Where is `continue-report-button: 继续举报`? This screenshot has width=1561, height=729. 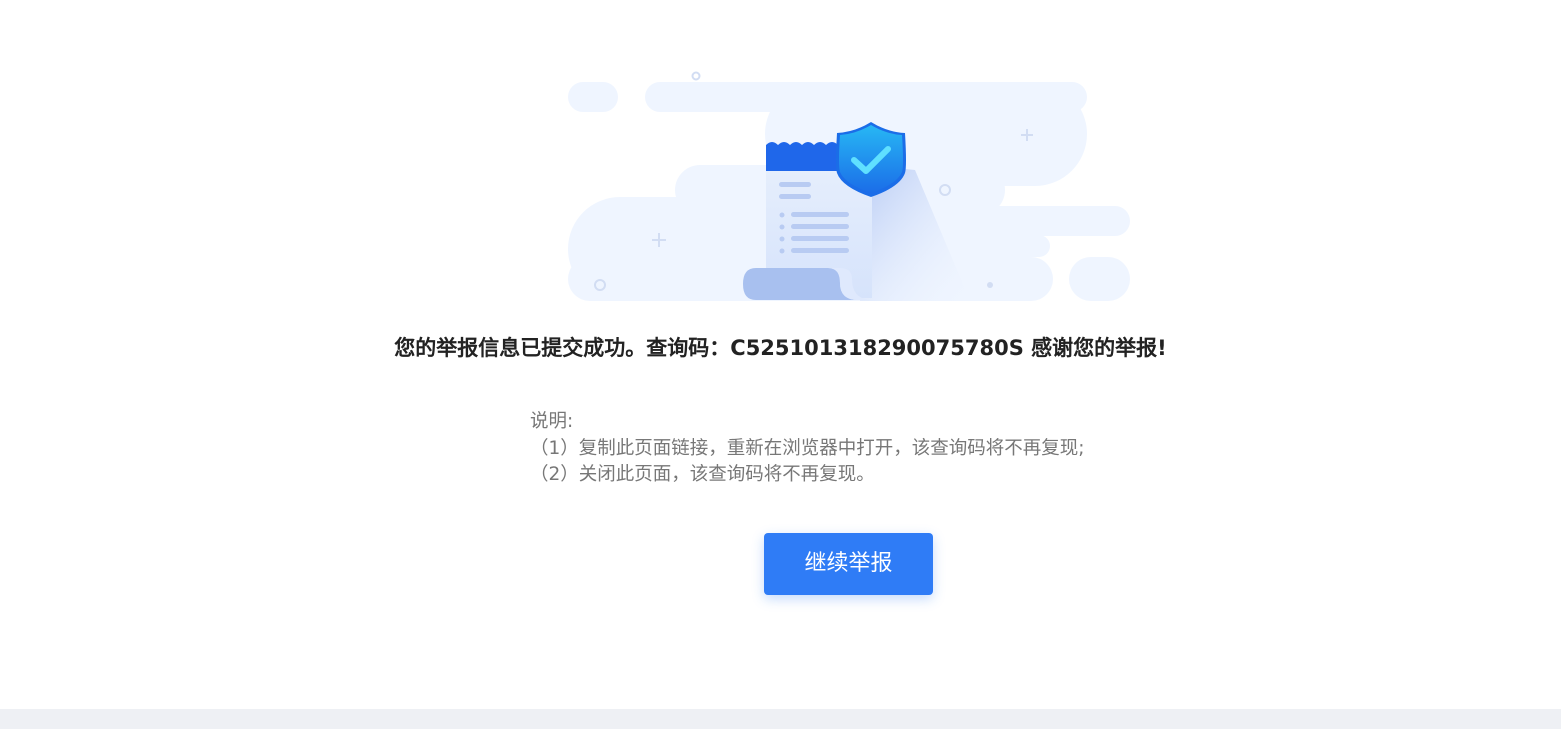
continue-report-button: 继续举报 is located at coordinates (848, 564).